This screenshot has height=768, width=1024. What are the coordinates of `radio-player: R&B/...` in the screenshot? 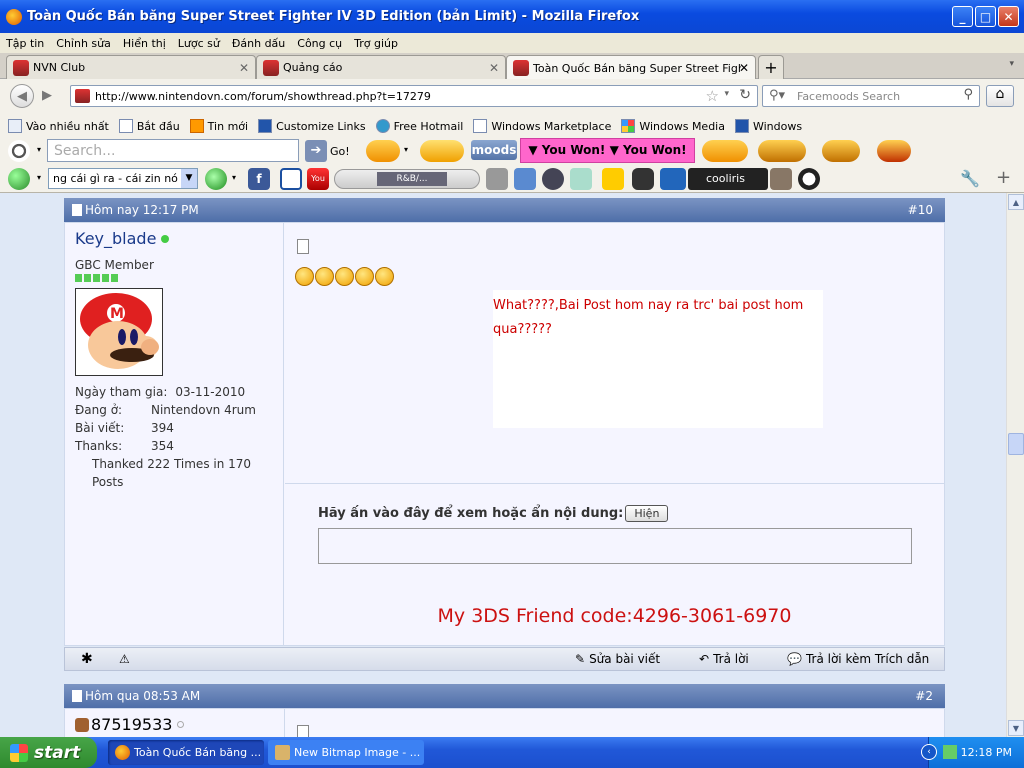 It's located at (407, 179).